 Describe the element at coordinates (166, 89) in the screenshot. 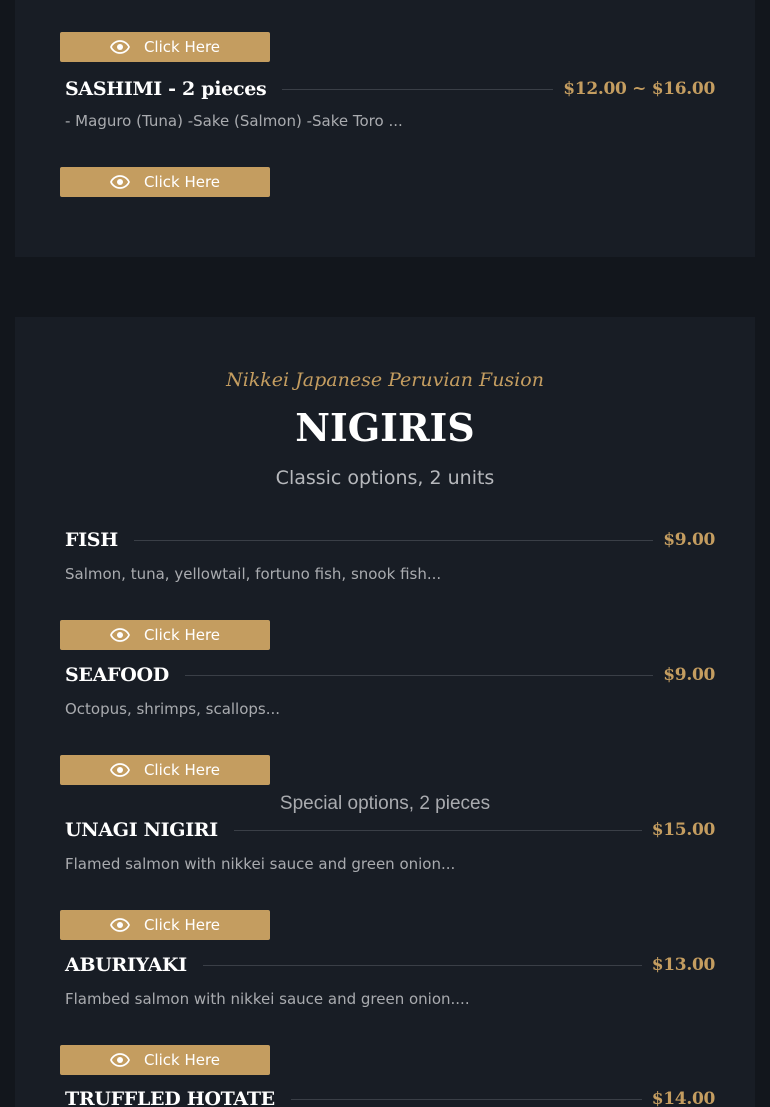

I see `item-name: SASHIMI - 2 pieces` at that location.